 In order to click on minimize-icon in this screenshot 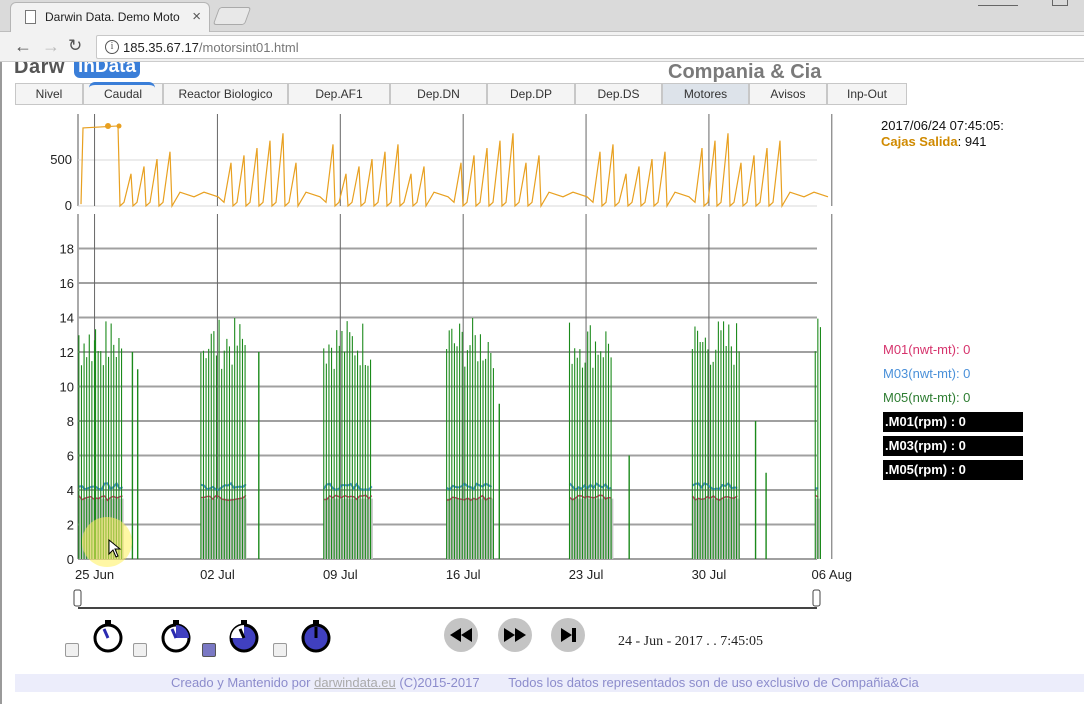, I will do `click(998, 3)`.